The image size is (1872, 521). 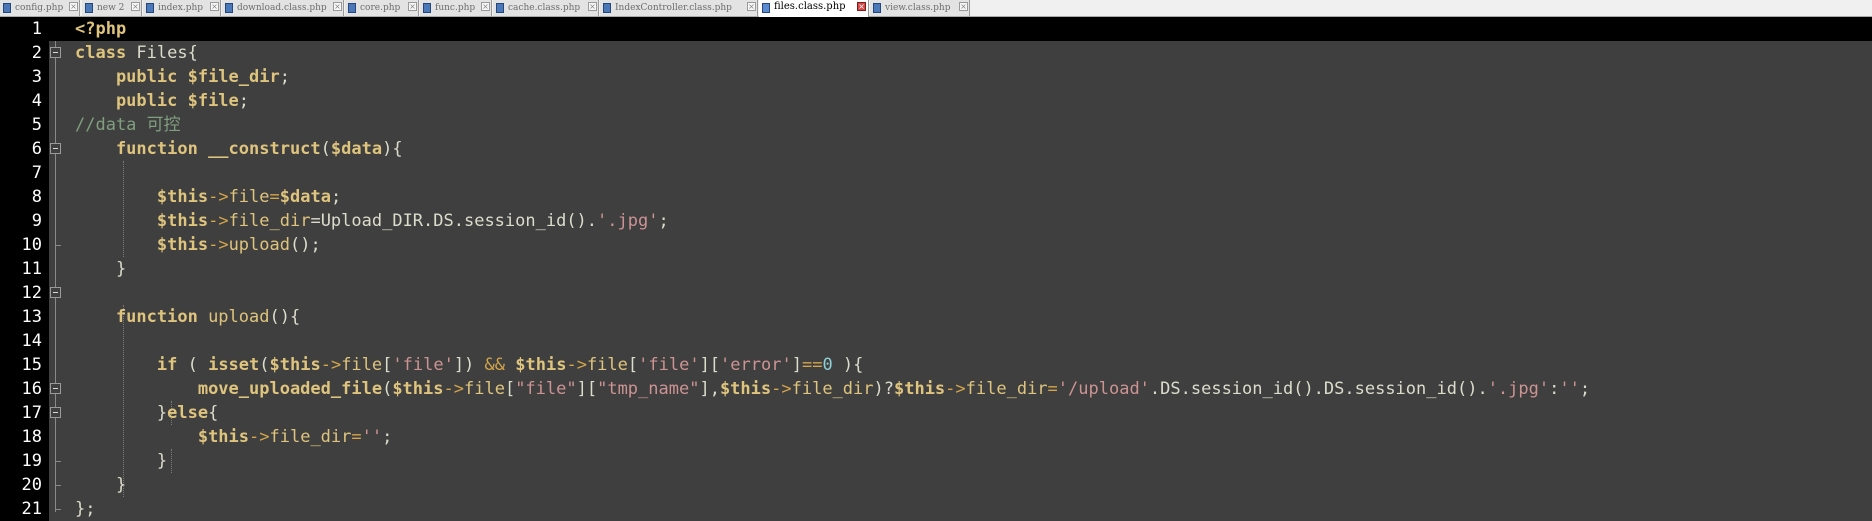 What do you see at coordinates (382, 8) in the screenshot?
I see `tab-core-php: core.php ×` at bounding box center [382, 8].